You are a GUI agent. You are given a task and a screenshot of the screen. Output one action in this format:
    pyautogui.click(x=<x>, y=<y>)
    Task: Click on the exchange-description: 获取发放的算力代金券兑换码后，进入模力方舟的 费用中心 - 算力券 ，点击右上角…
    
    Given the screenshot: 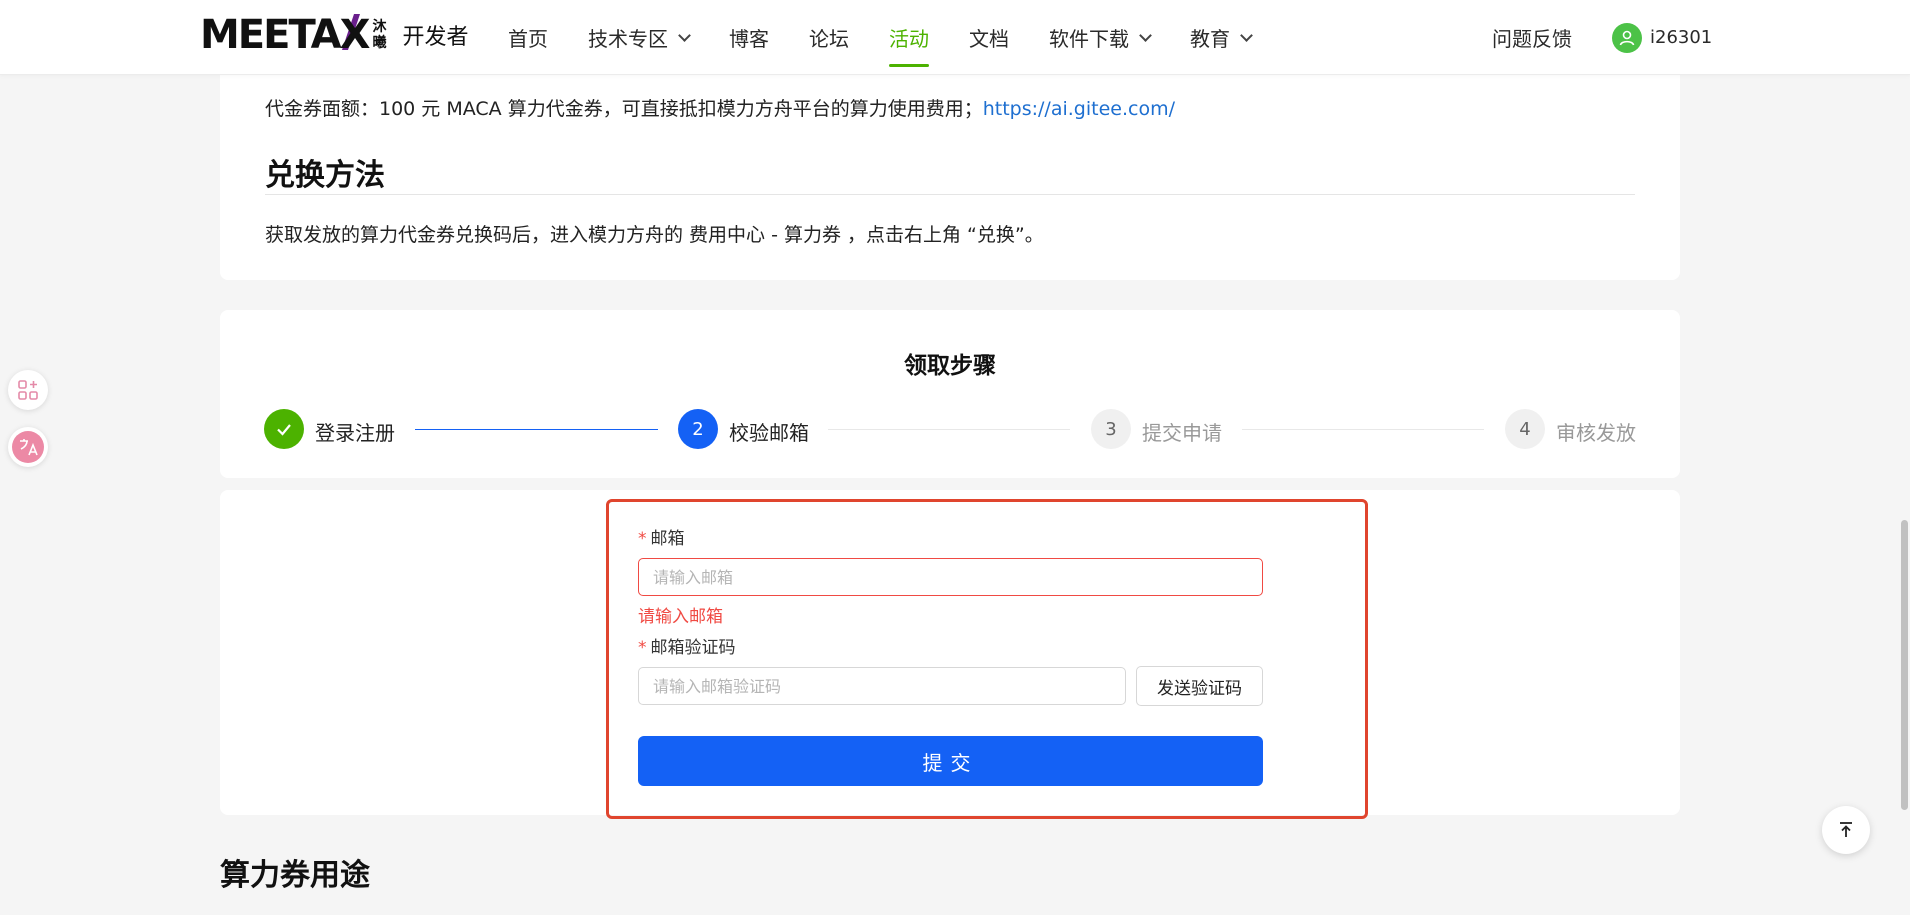 What is the action you would take?
    pyautogui.click(x=654, y=235)
    